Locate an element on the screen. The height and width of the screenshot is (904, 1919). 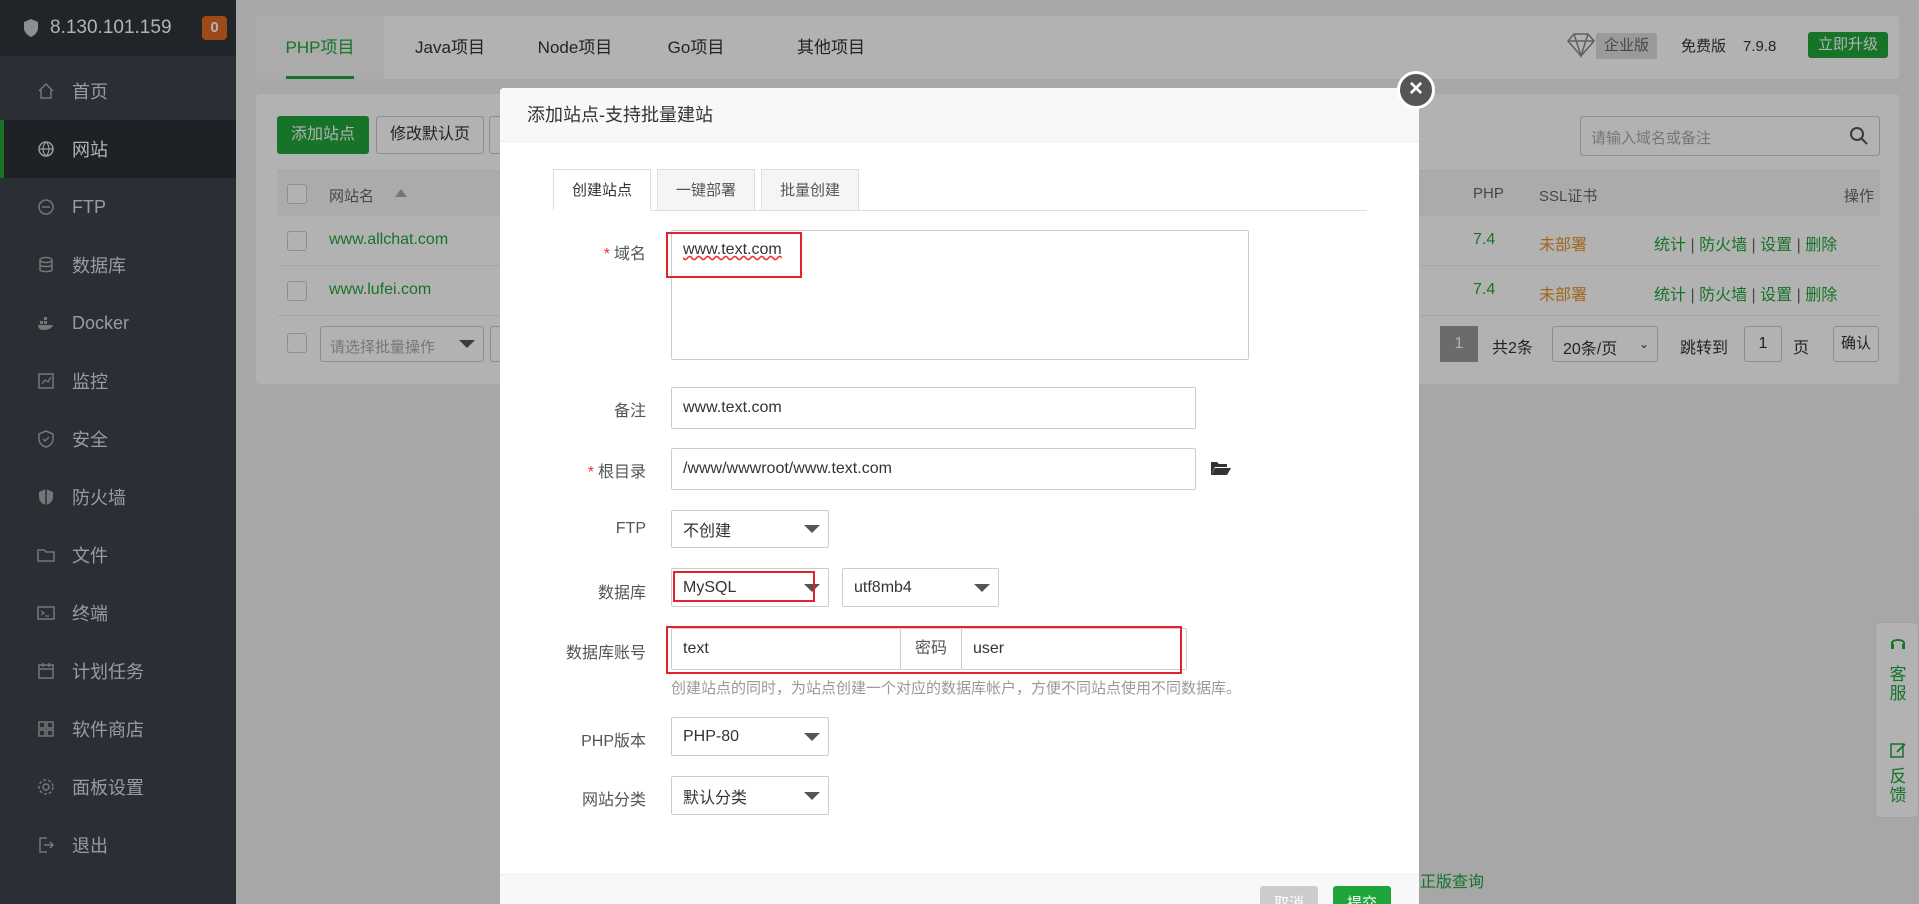
tab-create-site: 创建站点 is located at coordinates (602, 190).